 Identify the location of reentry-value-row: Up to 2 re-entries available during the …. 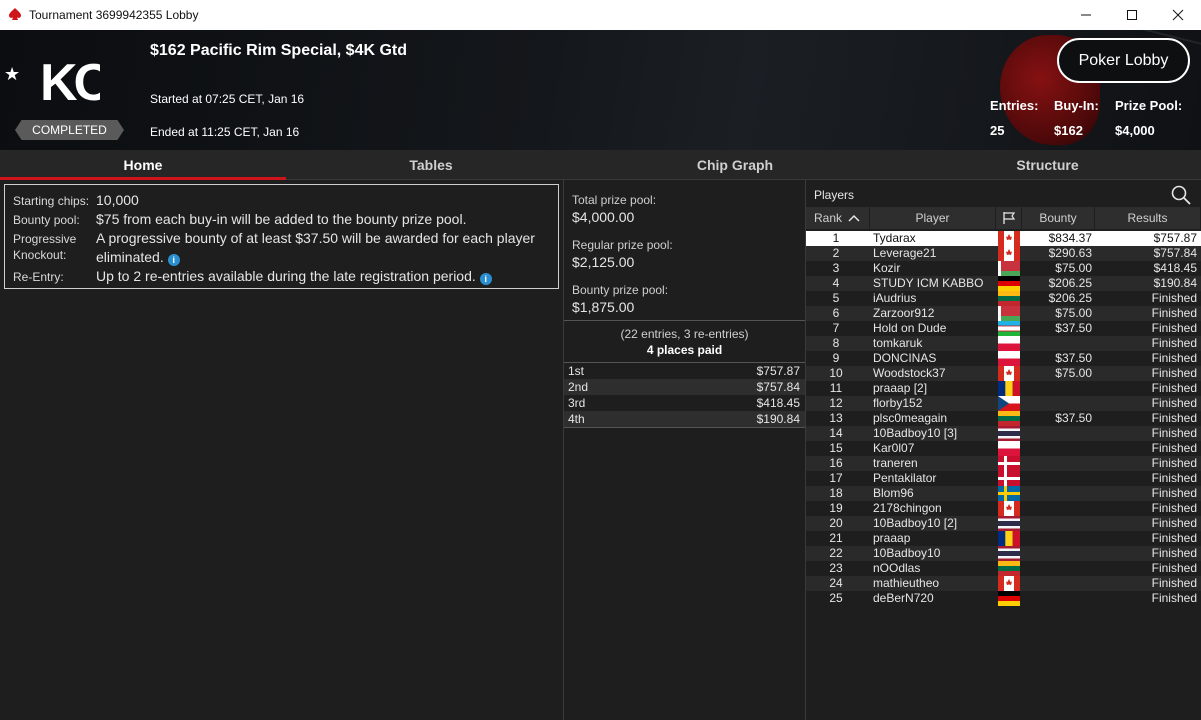
(323, 276).